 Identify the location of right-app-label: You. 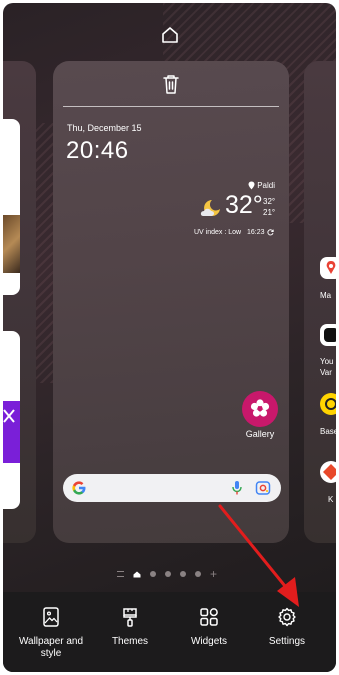
(327, 361).